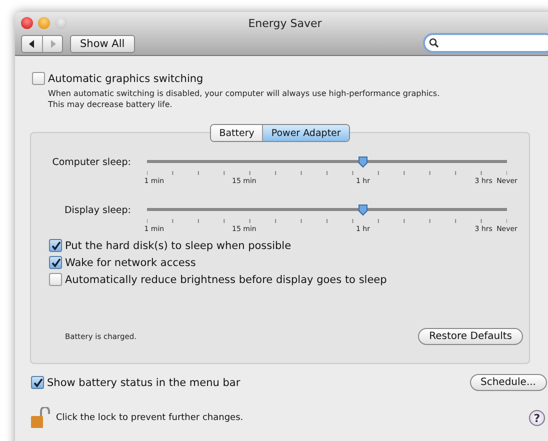 This screenshot has width=548, height=441. What do you see at coordinates (305, 133) in the screenshot?
I see `tab: Power Adapter` at bounding box center [305, 133].